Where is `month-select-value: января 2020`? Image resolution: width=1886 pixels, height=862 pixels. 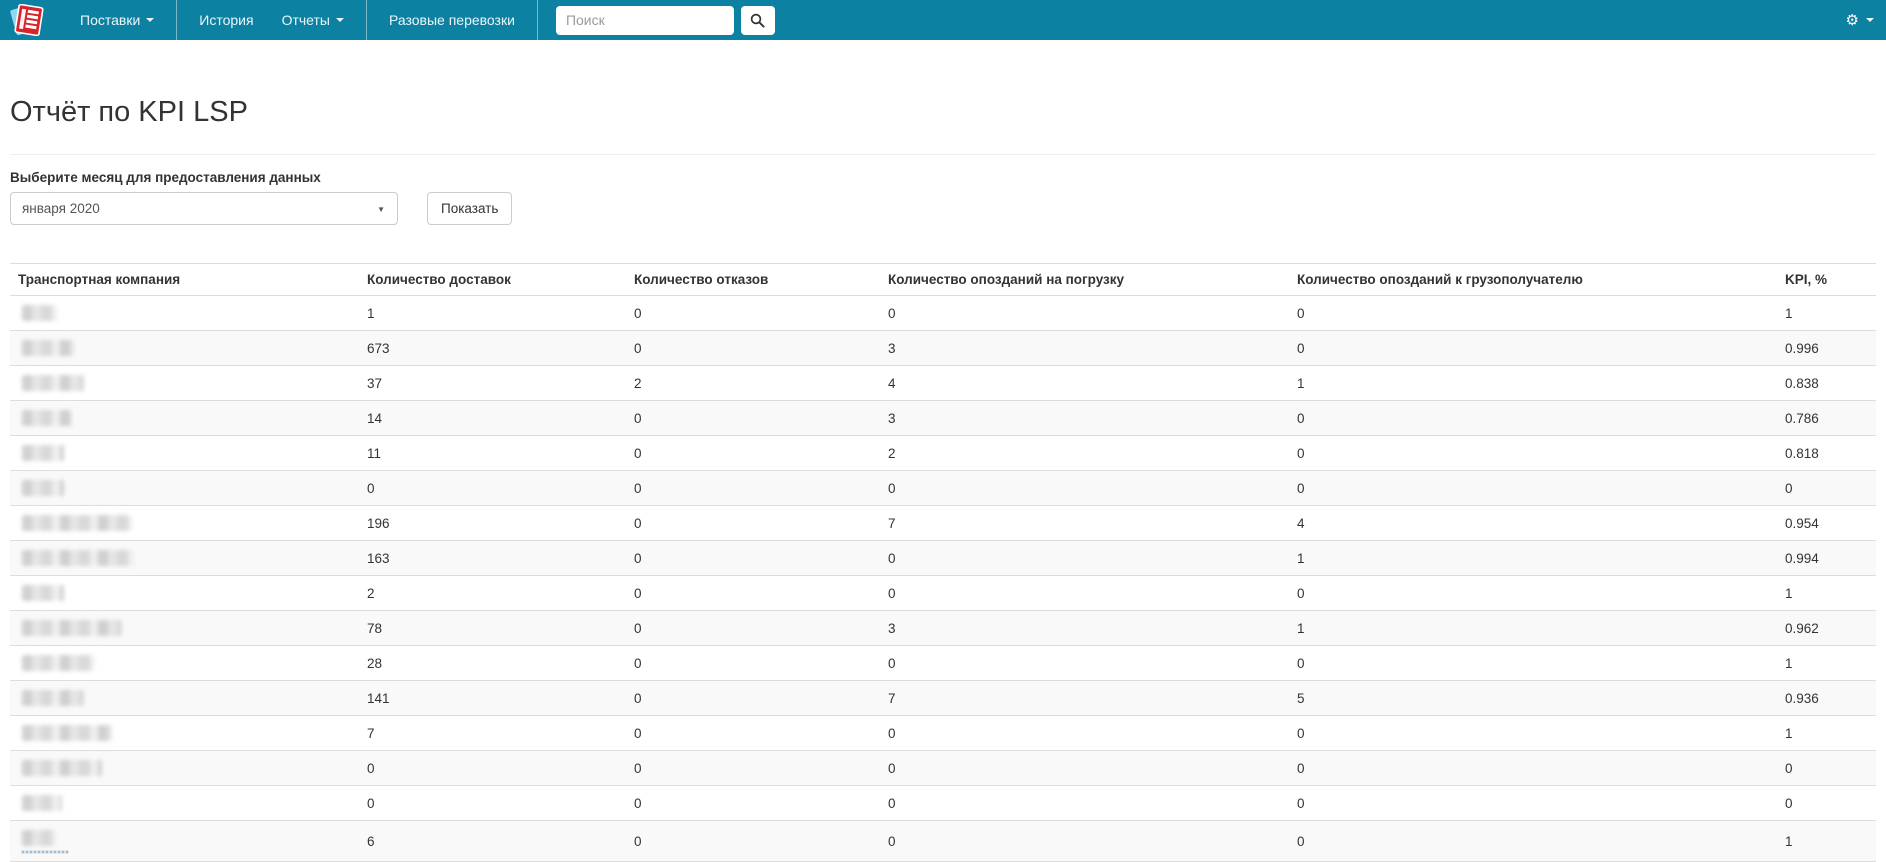
month-select-value: января 2020 is located at coordinates (61, 208).